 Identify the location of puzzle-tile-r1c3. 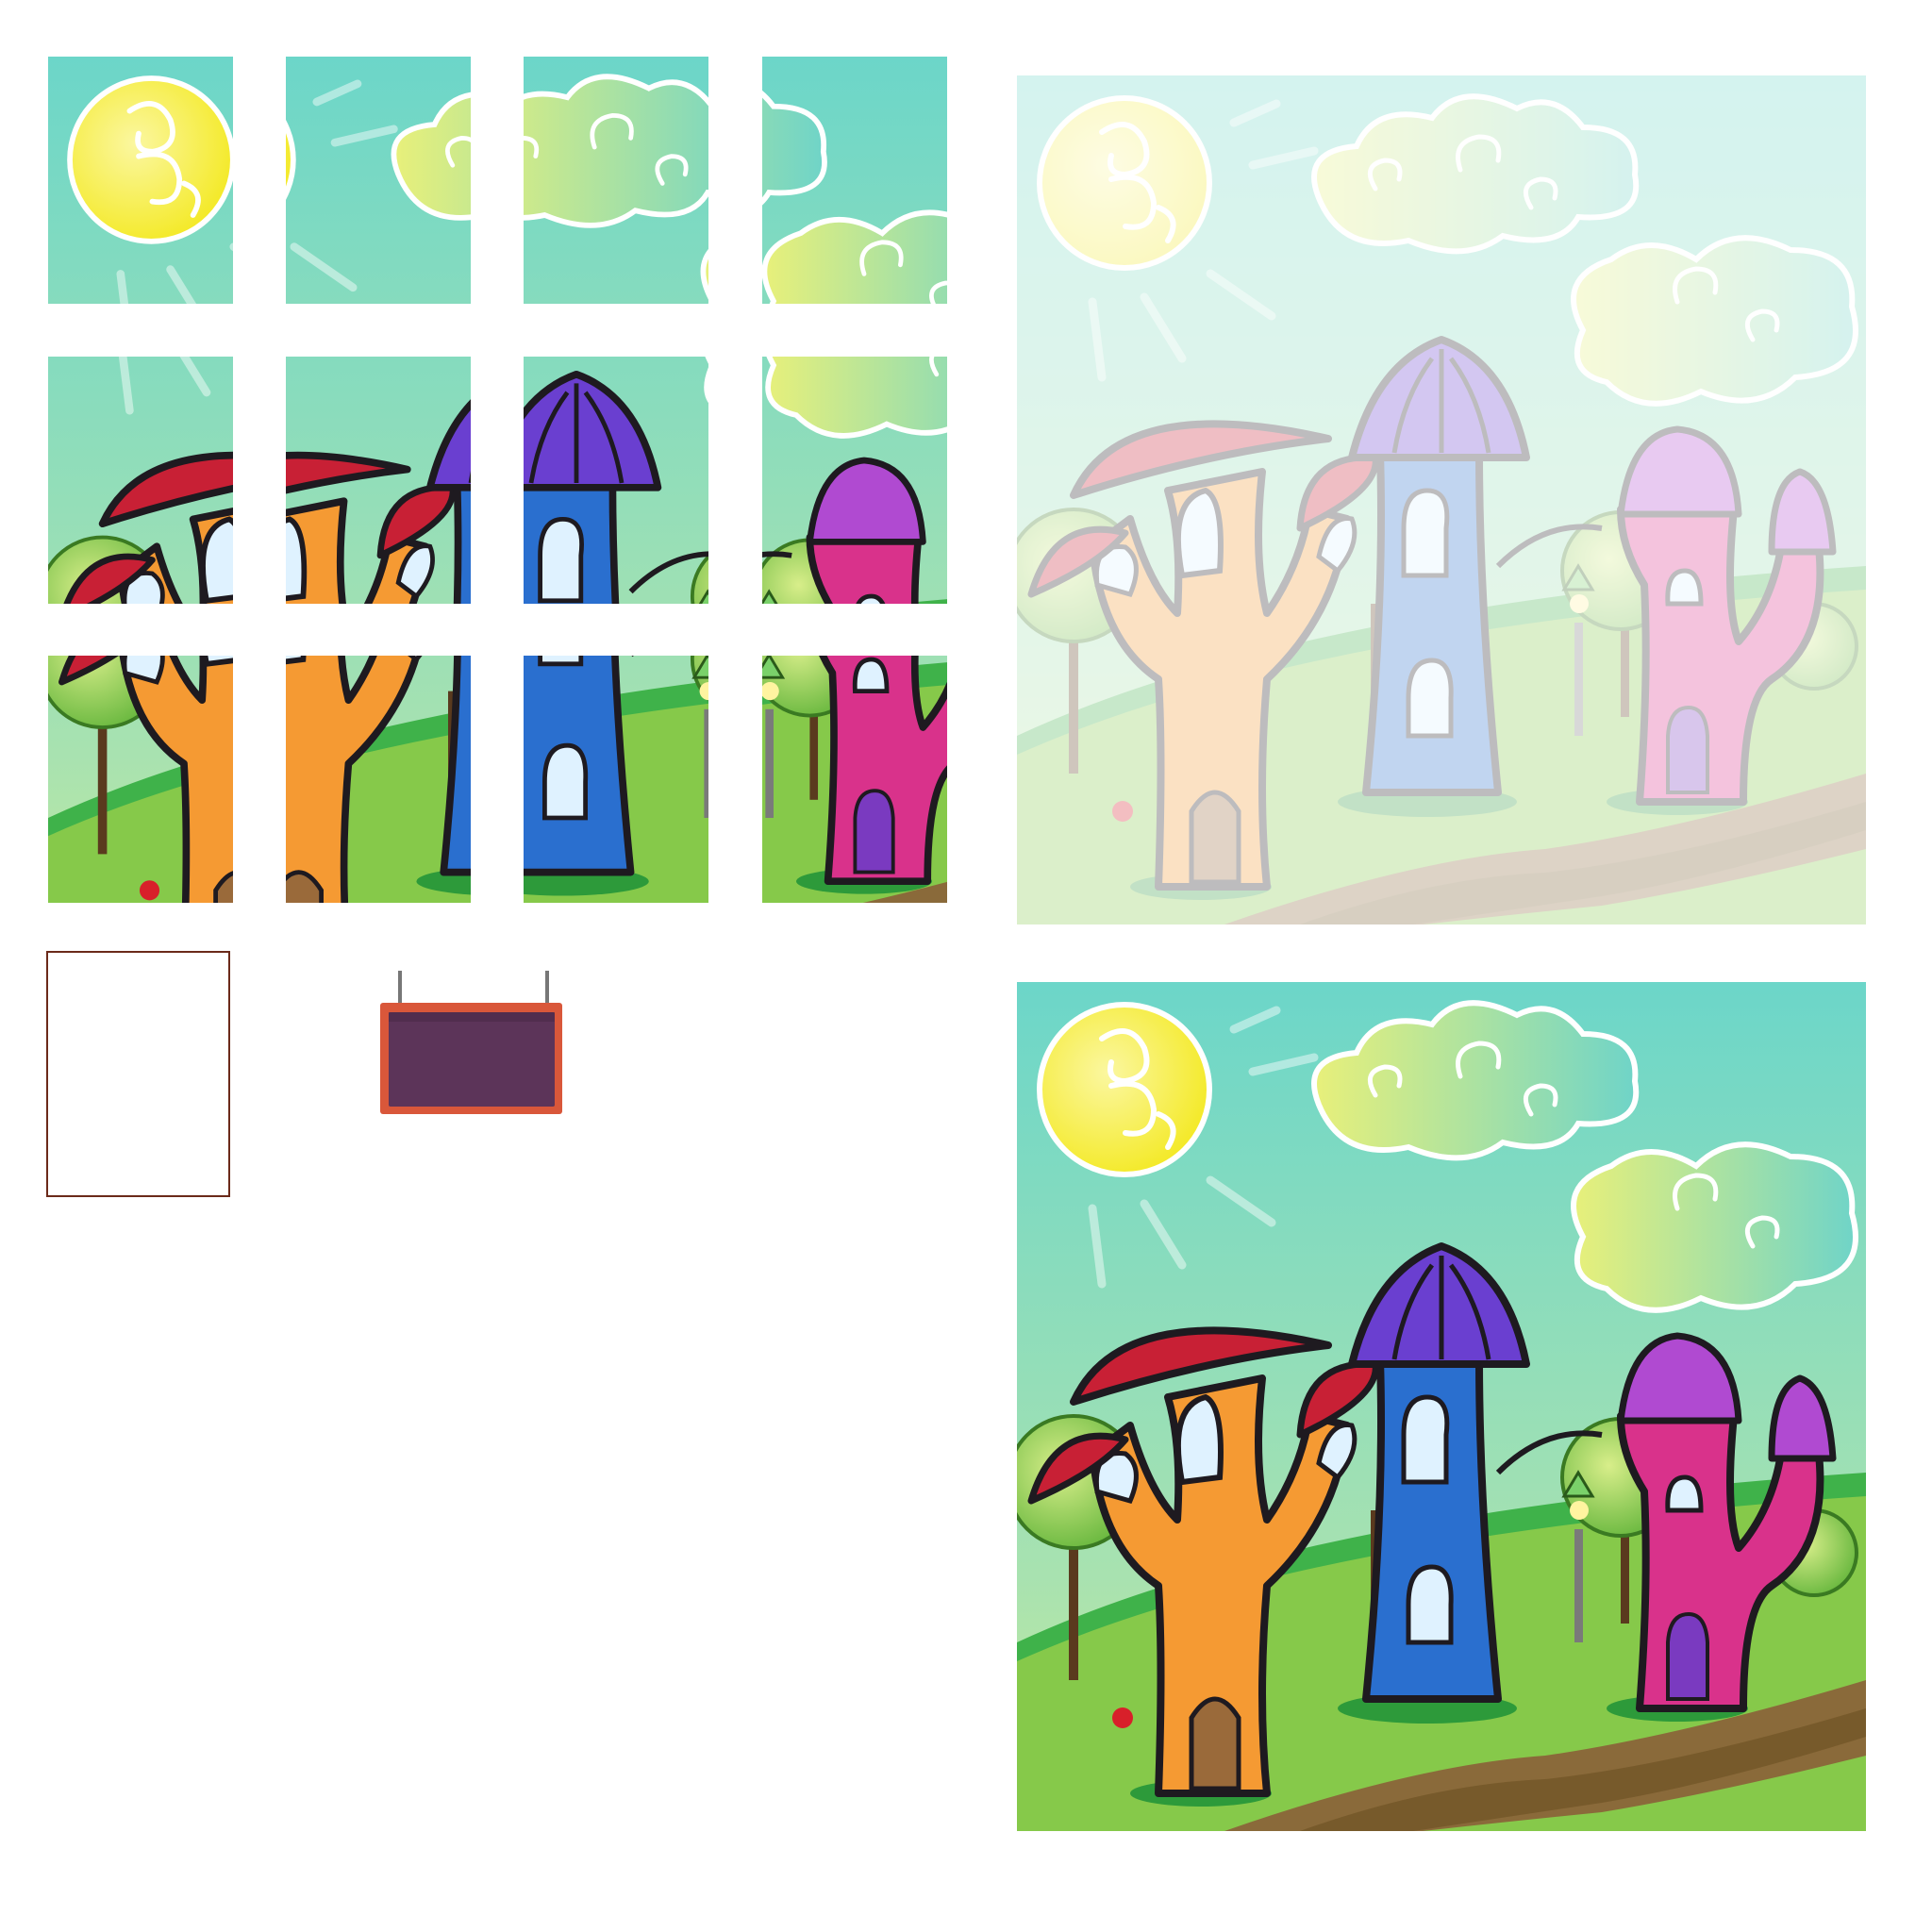
(616, 180).